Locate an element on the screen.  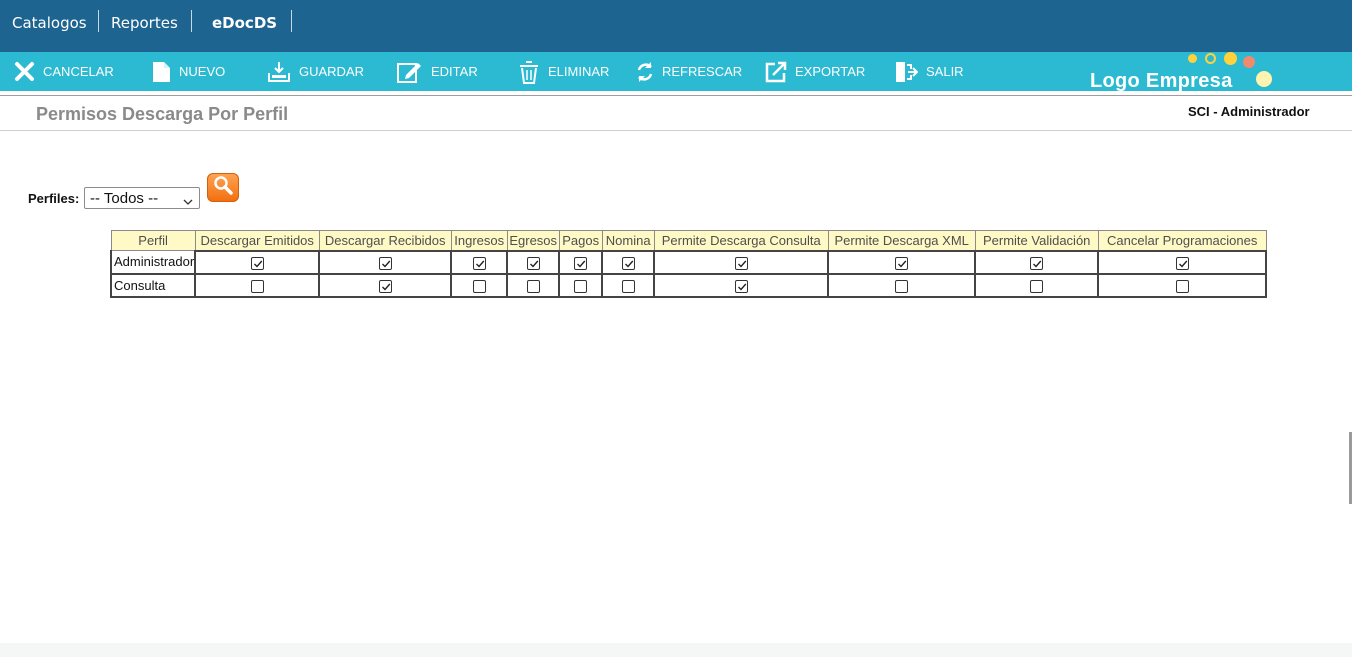
profile-name-cell: Administrador is located at coordinates (153, 262).